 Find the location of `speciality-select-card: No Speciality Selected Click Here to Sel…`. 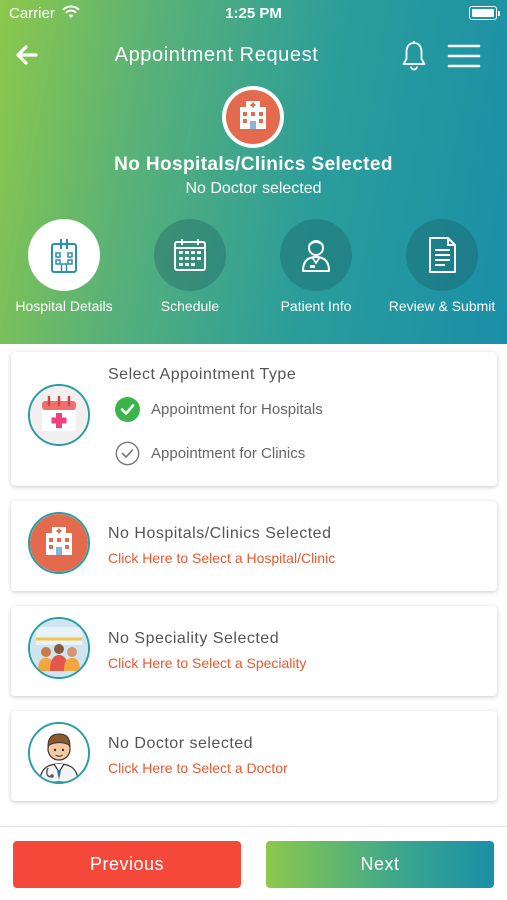

speciality-select-card: No Speciality Selected Click Here to Sel… is located at coordinates (254, 651).